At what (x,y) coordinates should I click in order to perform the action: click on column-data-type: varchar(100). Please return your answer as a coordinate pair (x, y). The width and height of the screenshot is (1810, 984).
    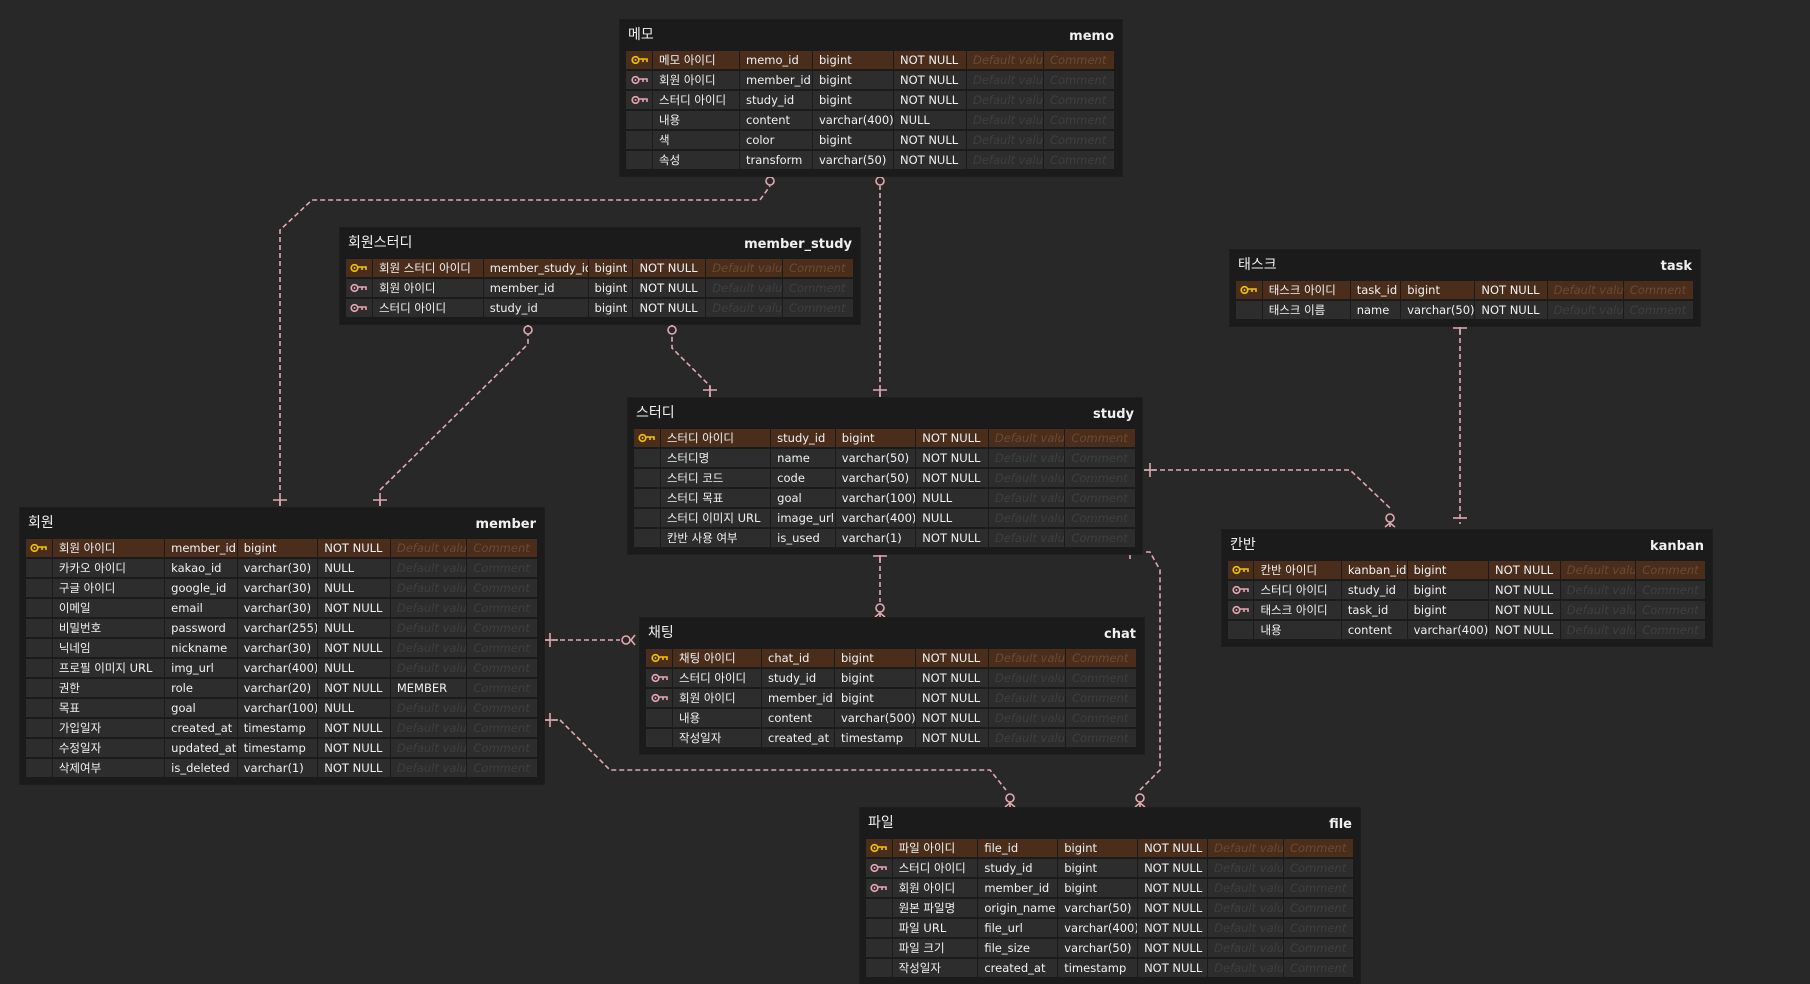
    Looking at the image, I should click on (875, 498).